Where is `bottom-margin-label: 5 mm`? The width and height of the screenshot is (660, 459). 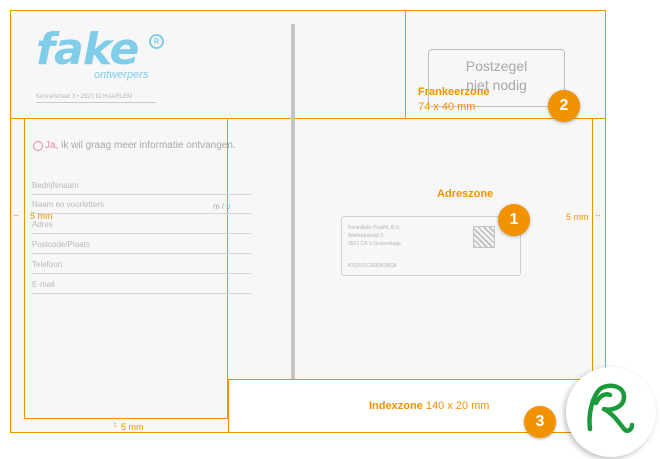 bottom-margin-label: 5 mm is located at coordinates (132, 427).